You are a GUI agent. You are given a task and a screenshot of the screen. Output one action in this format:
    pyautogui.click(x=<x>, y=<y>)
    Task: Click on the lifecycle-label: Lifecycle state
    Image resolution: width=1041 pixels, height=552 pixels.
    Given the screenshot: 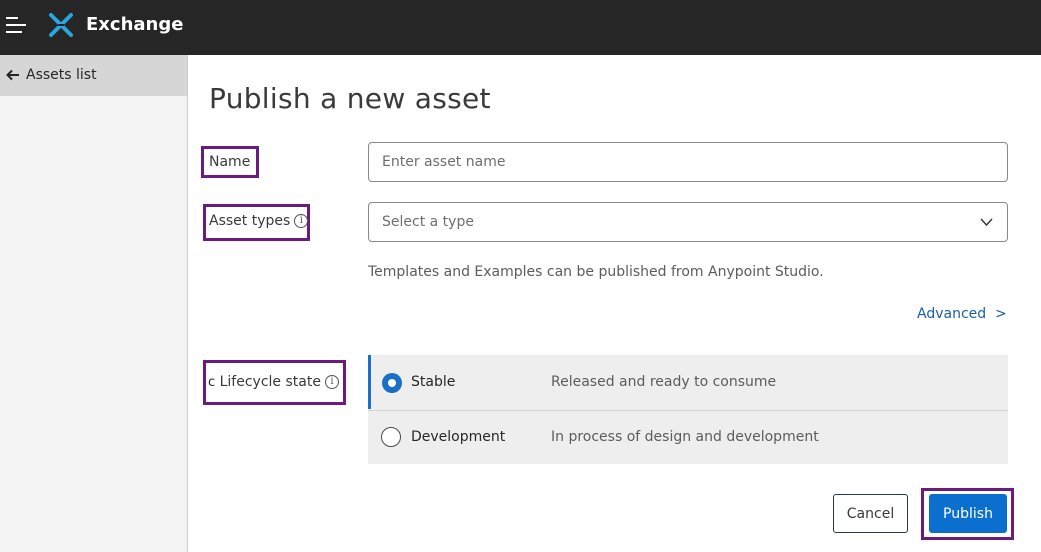 What is the action you would take?
    pyautogui.click(x=270, y=382)
    